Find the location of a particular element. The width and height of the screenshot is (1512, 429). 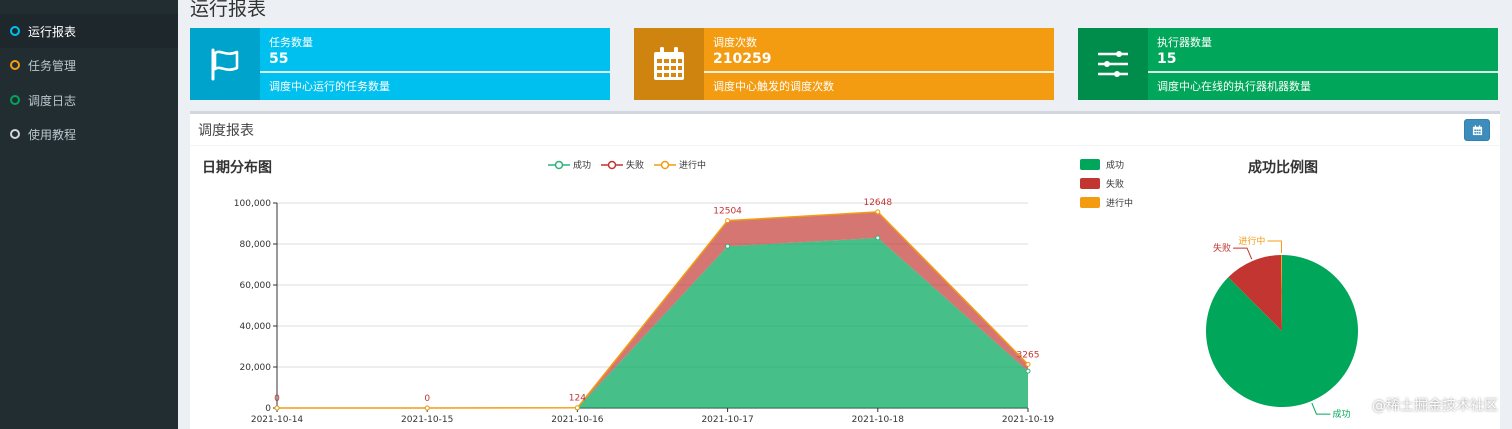

y-tick-label: 100,000 is located at coordinates (252, 204).